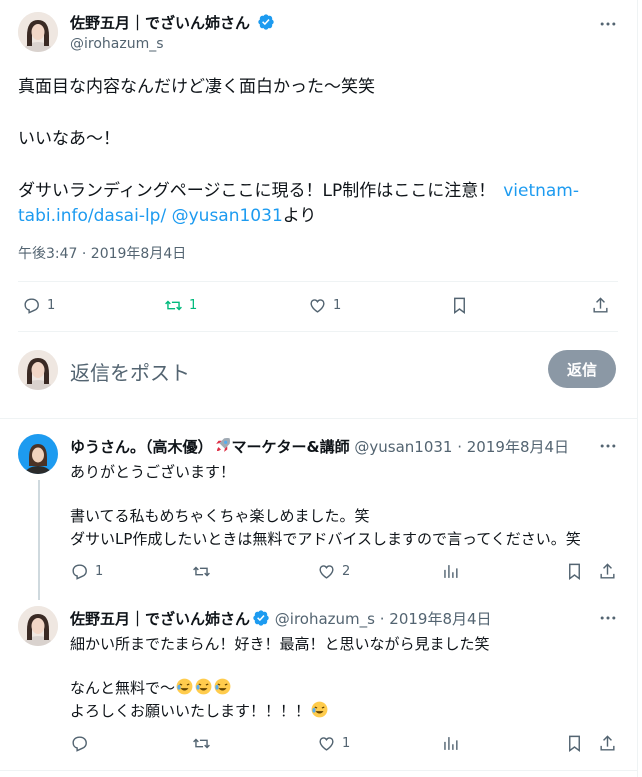 The image size is (642, 777). I want to click on author-name: ゆうさん。（高木優） マーケター&講師, so click(210, 447).